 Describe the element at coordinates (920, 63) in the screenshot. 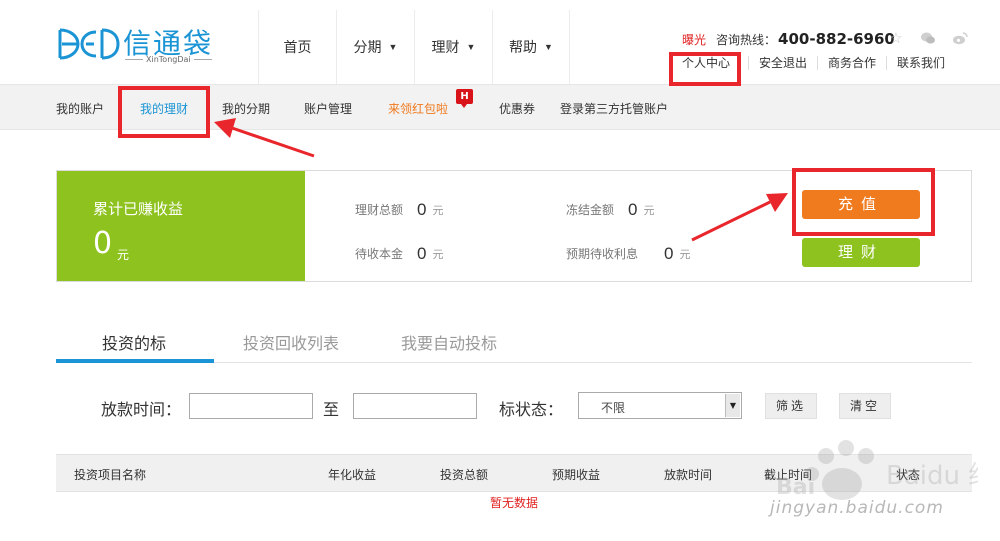

I see `contact-link: 联系我们` at that location.